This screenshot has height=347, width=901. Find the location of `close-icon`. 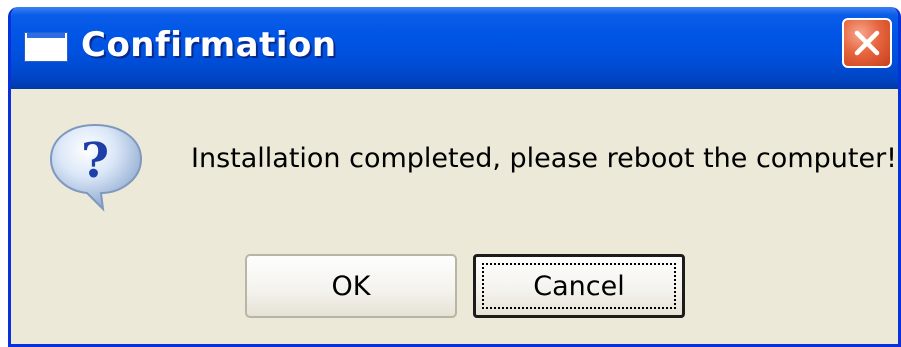

close-icon is located at coordinates (867, 43).